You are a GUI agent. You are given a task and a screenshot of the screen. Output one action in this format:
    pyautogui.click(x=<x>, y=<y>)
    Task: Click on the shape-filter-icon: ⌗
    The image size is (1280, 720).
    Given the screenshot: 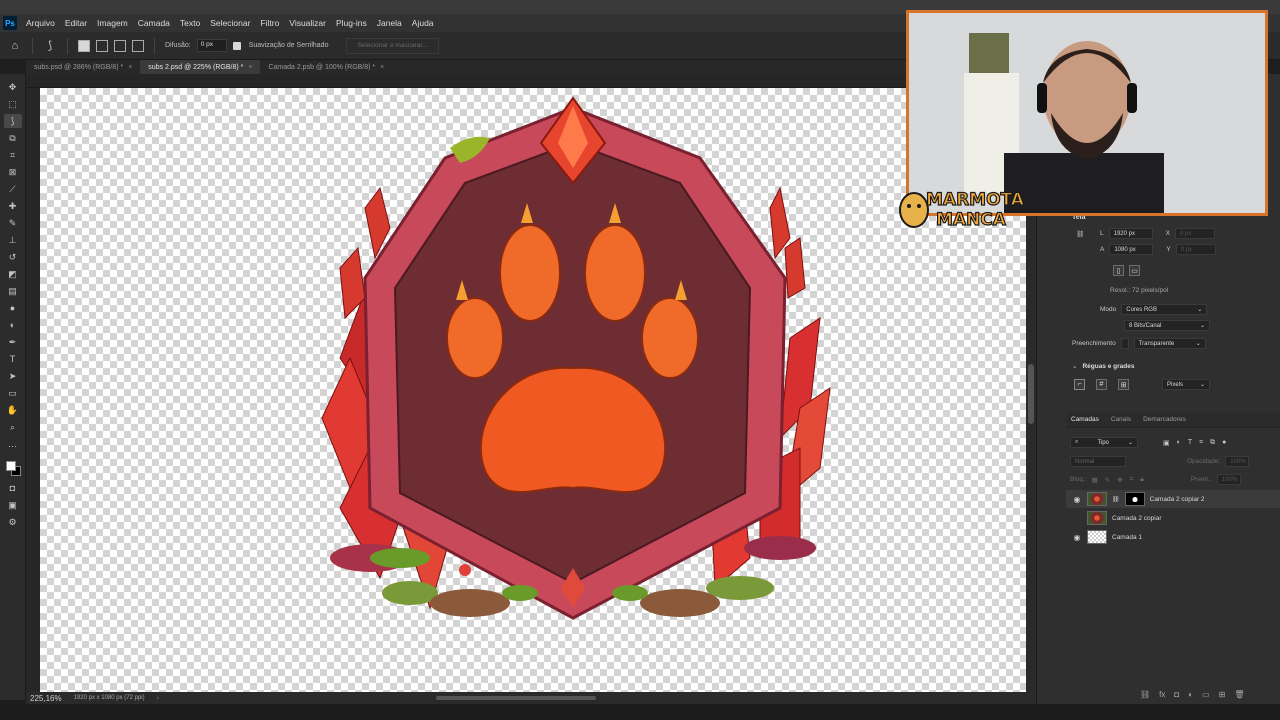 What is the action you would take?
    pyautogui.click(x=1201, y=443)
    